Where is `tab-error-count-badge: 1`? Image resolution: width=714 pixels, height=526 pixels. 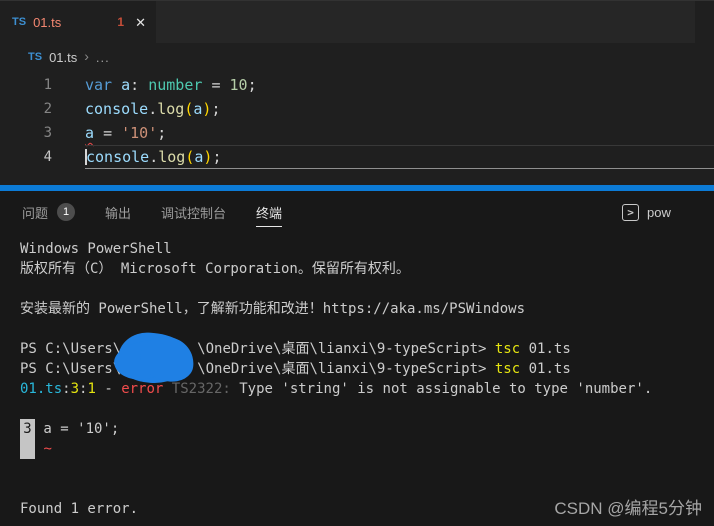
tab-error-count-badge: 1 is located at coordinates (121, 22).